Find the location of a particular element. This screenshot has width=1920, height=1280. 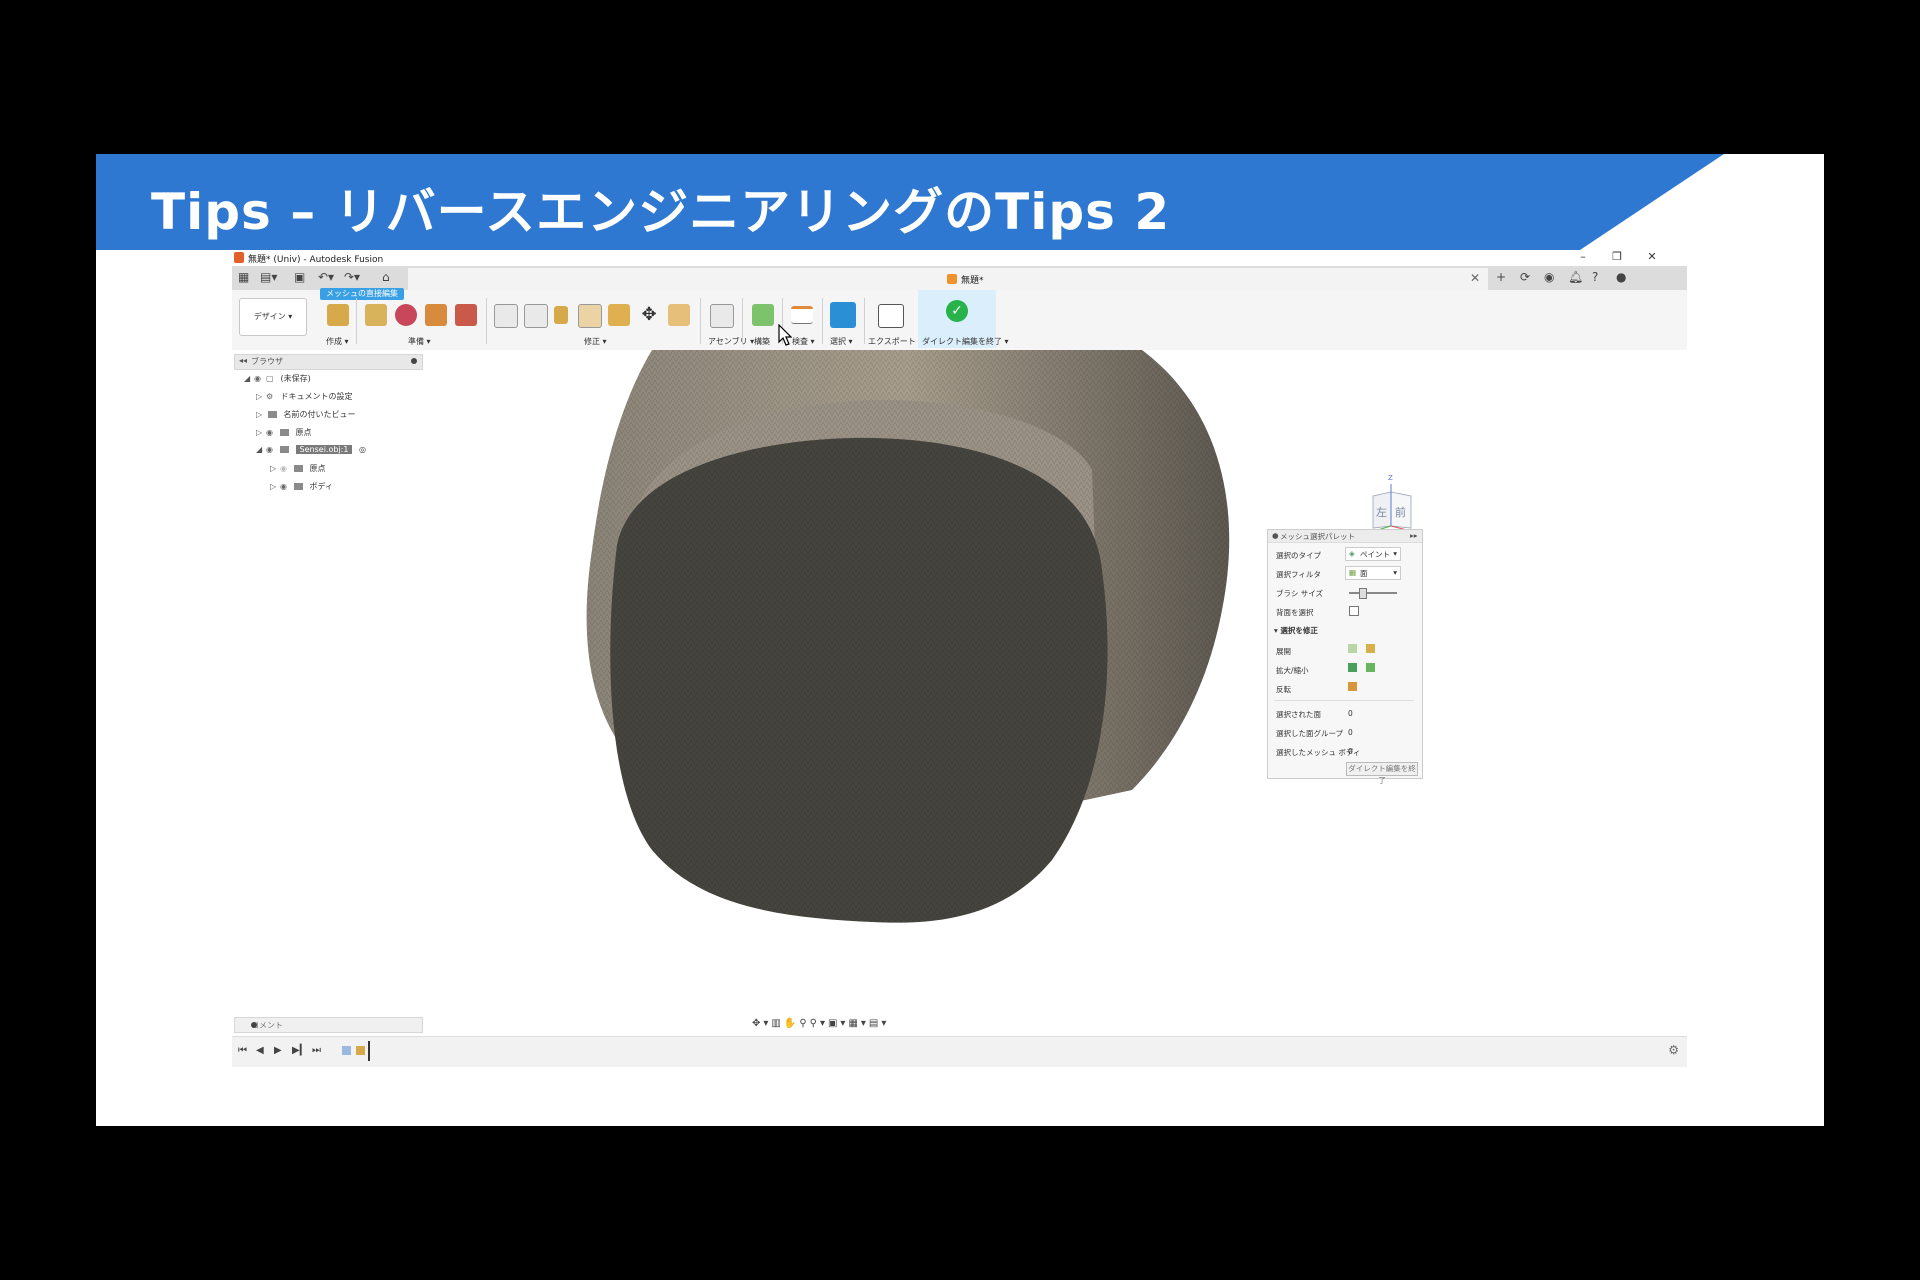

notification-icon: 🔔︎ is located at coordinates (1575, 277).